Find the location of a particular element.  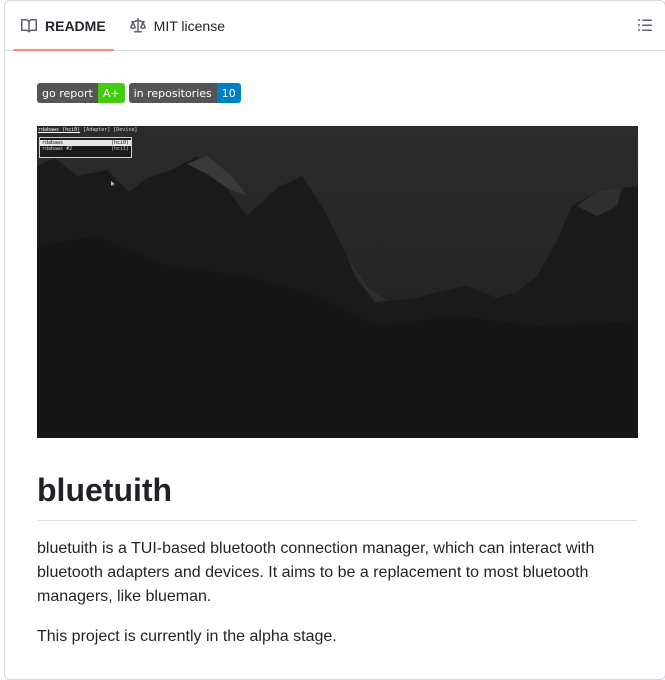

law-scale-icon is located at coordinates (137, 25).